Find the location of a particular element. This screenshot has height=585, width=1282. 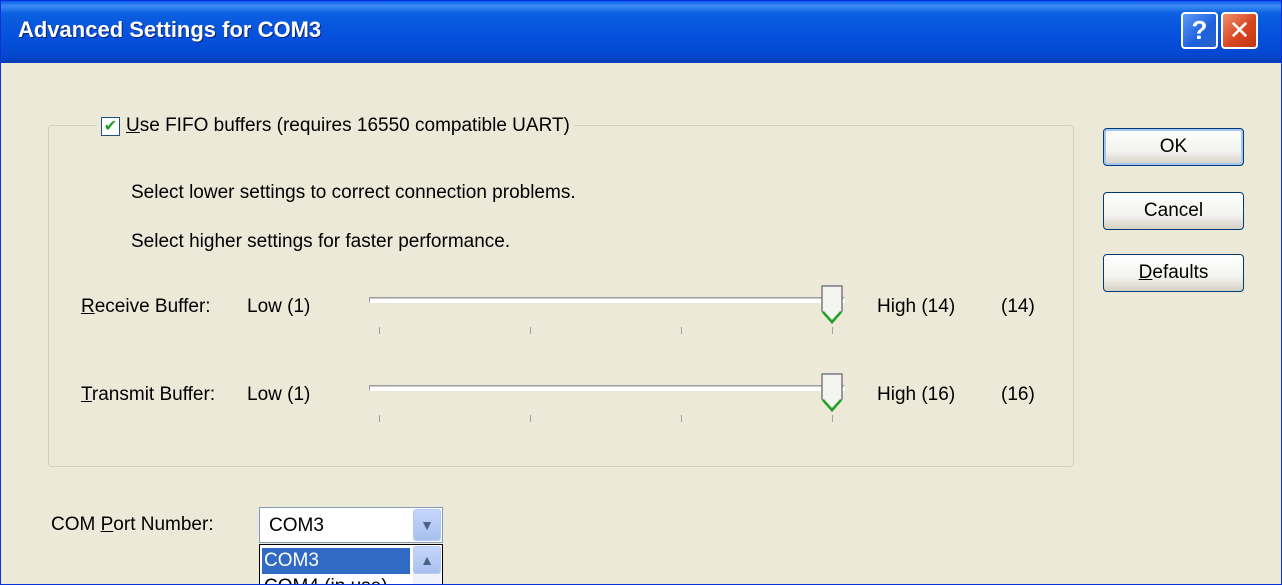

cancel-button: Cancel is located at coordinates (1173, 211).